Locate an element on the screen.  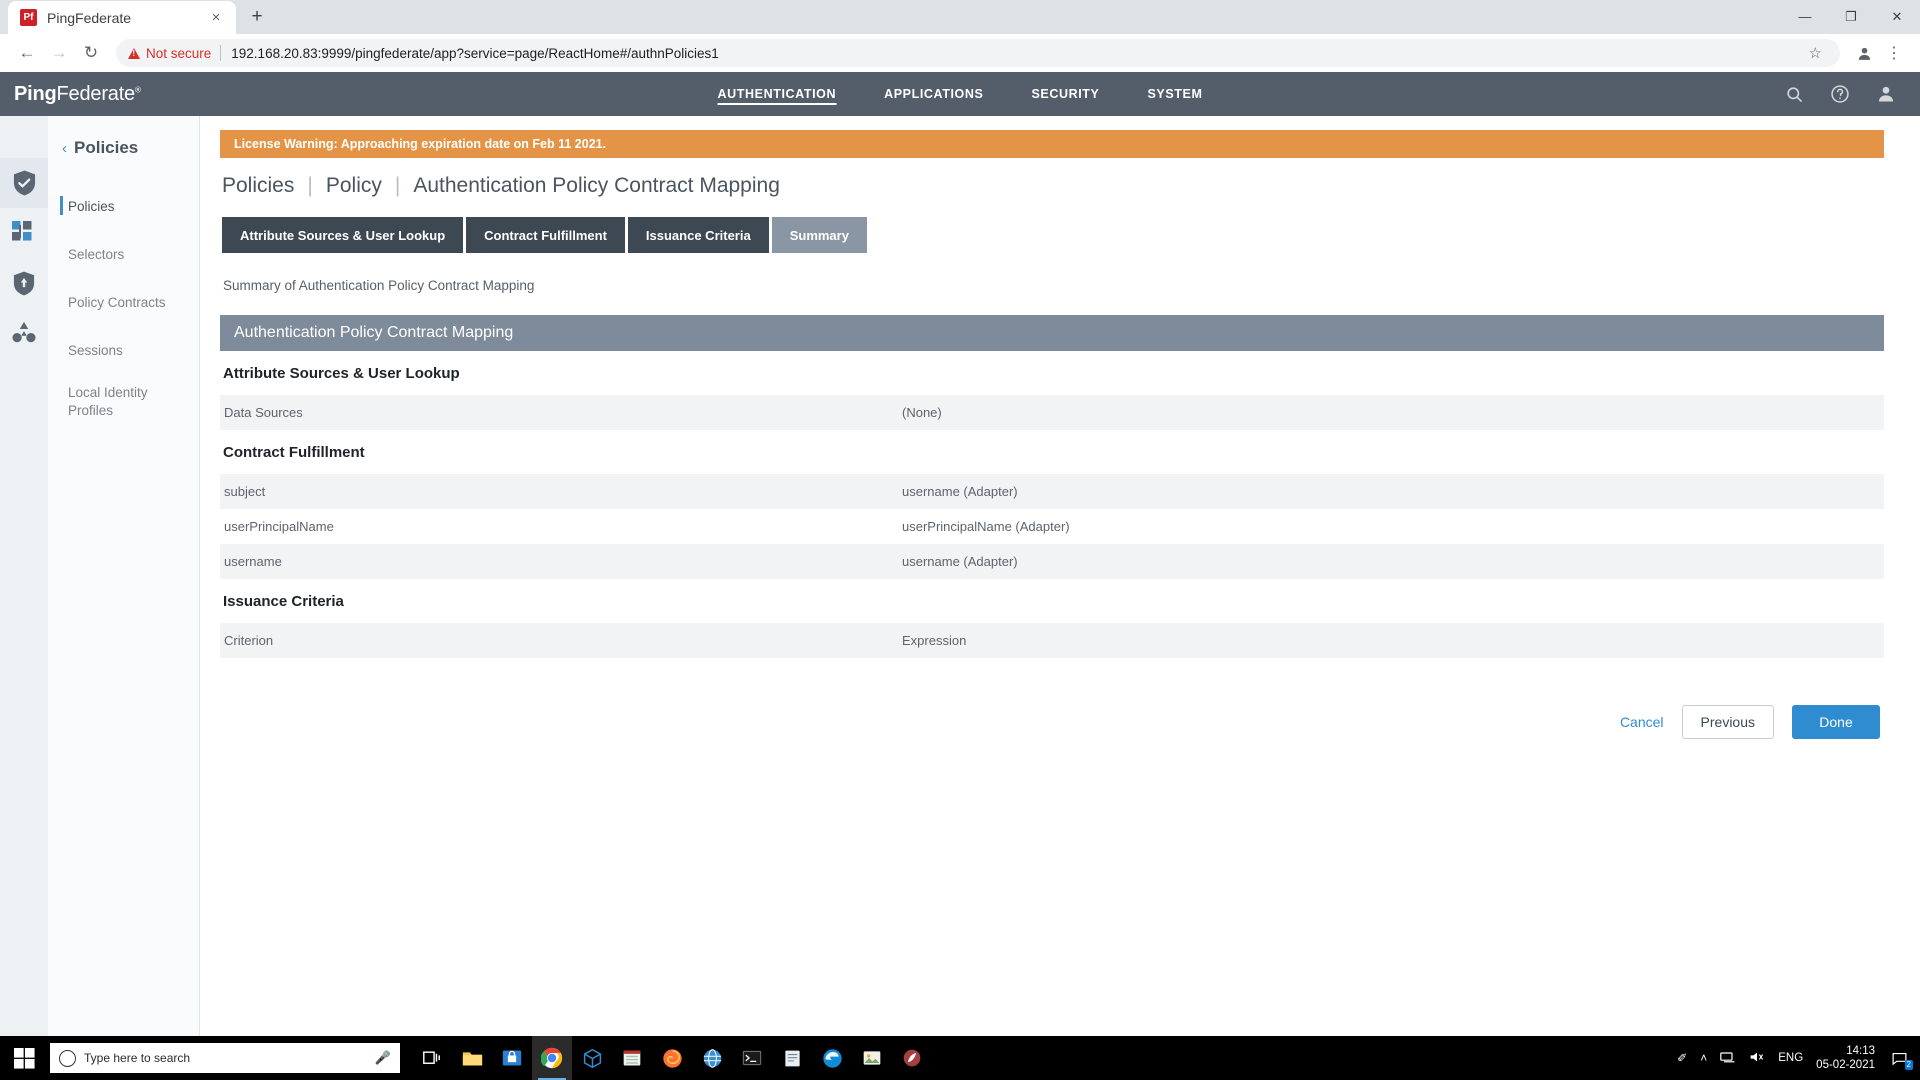
forward-button: → is located at coordinates (59, 53).